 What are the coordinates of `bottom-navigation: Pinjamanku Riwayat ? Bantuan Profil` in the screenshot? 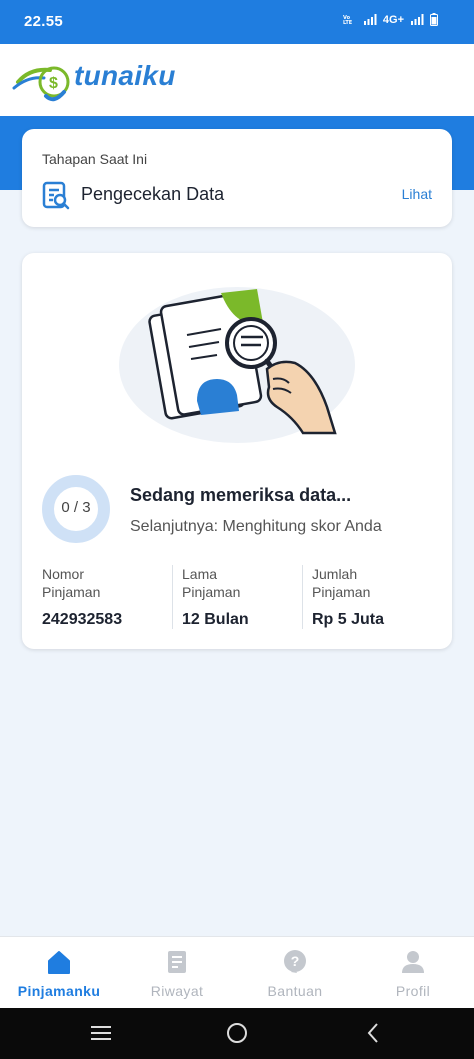 It's located at (237, 972).